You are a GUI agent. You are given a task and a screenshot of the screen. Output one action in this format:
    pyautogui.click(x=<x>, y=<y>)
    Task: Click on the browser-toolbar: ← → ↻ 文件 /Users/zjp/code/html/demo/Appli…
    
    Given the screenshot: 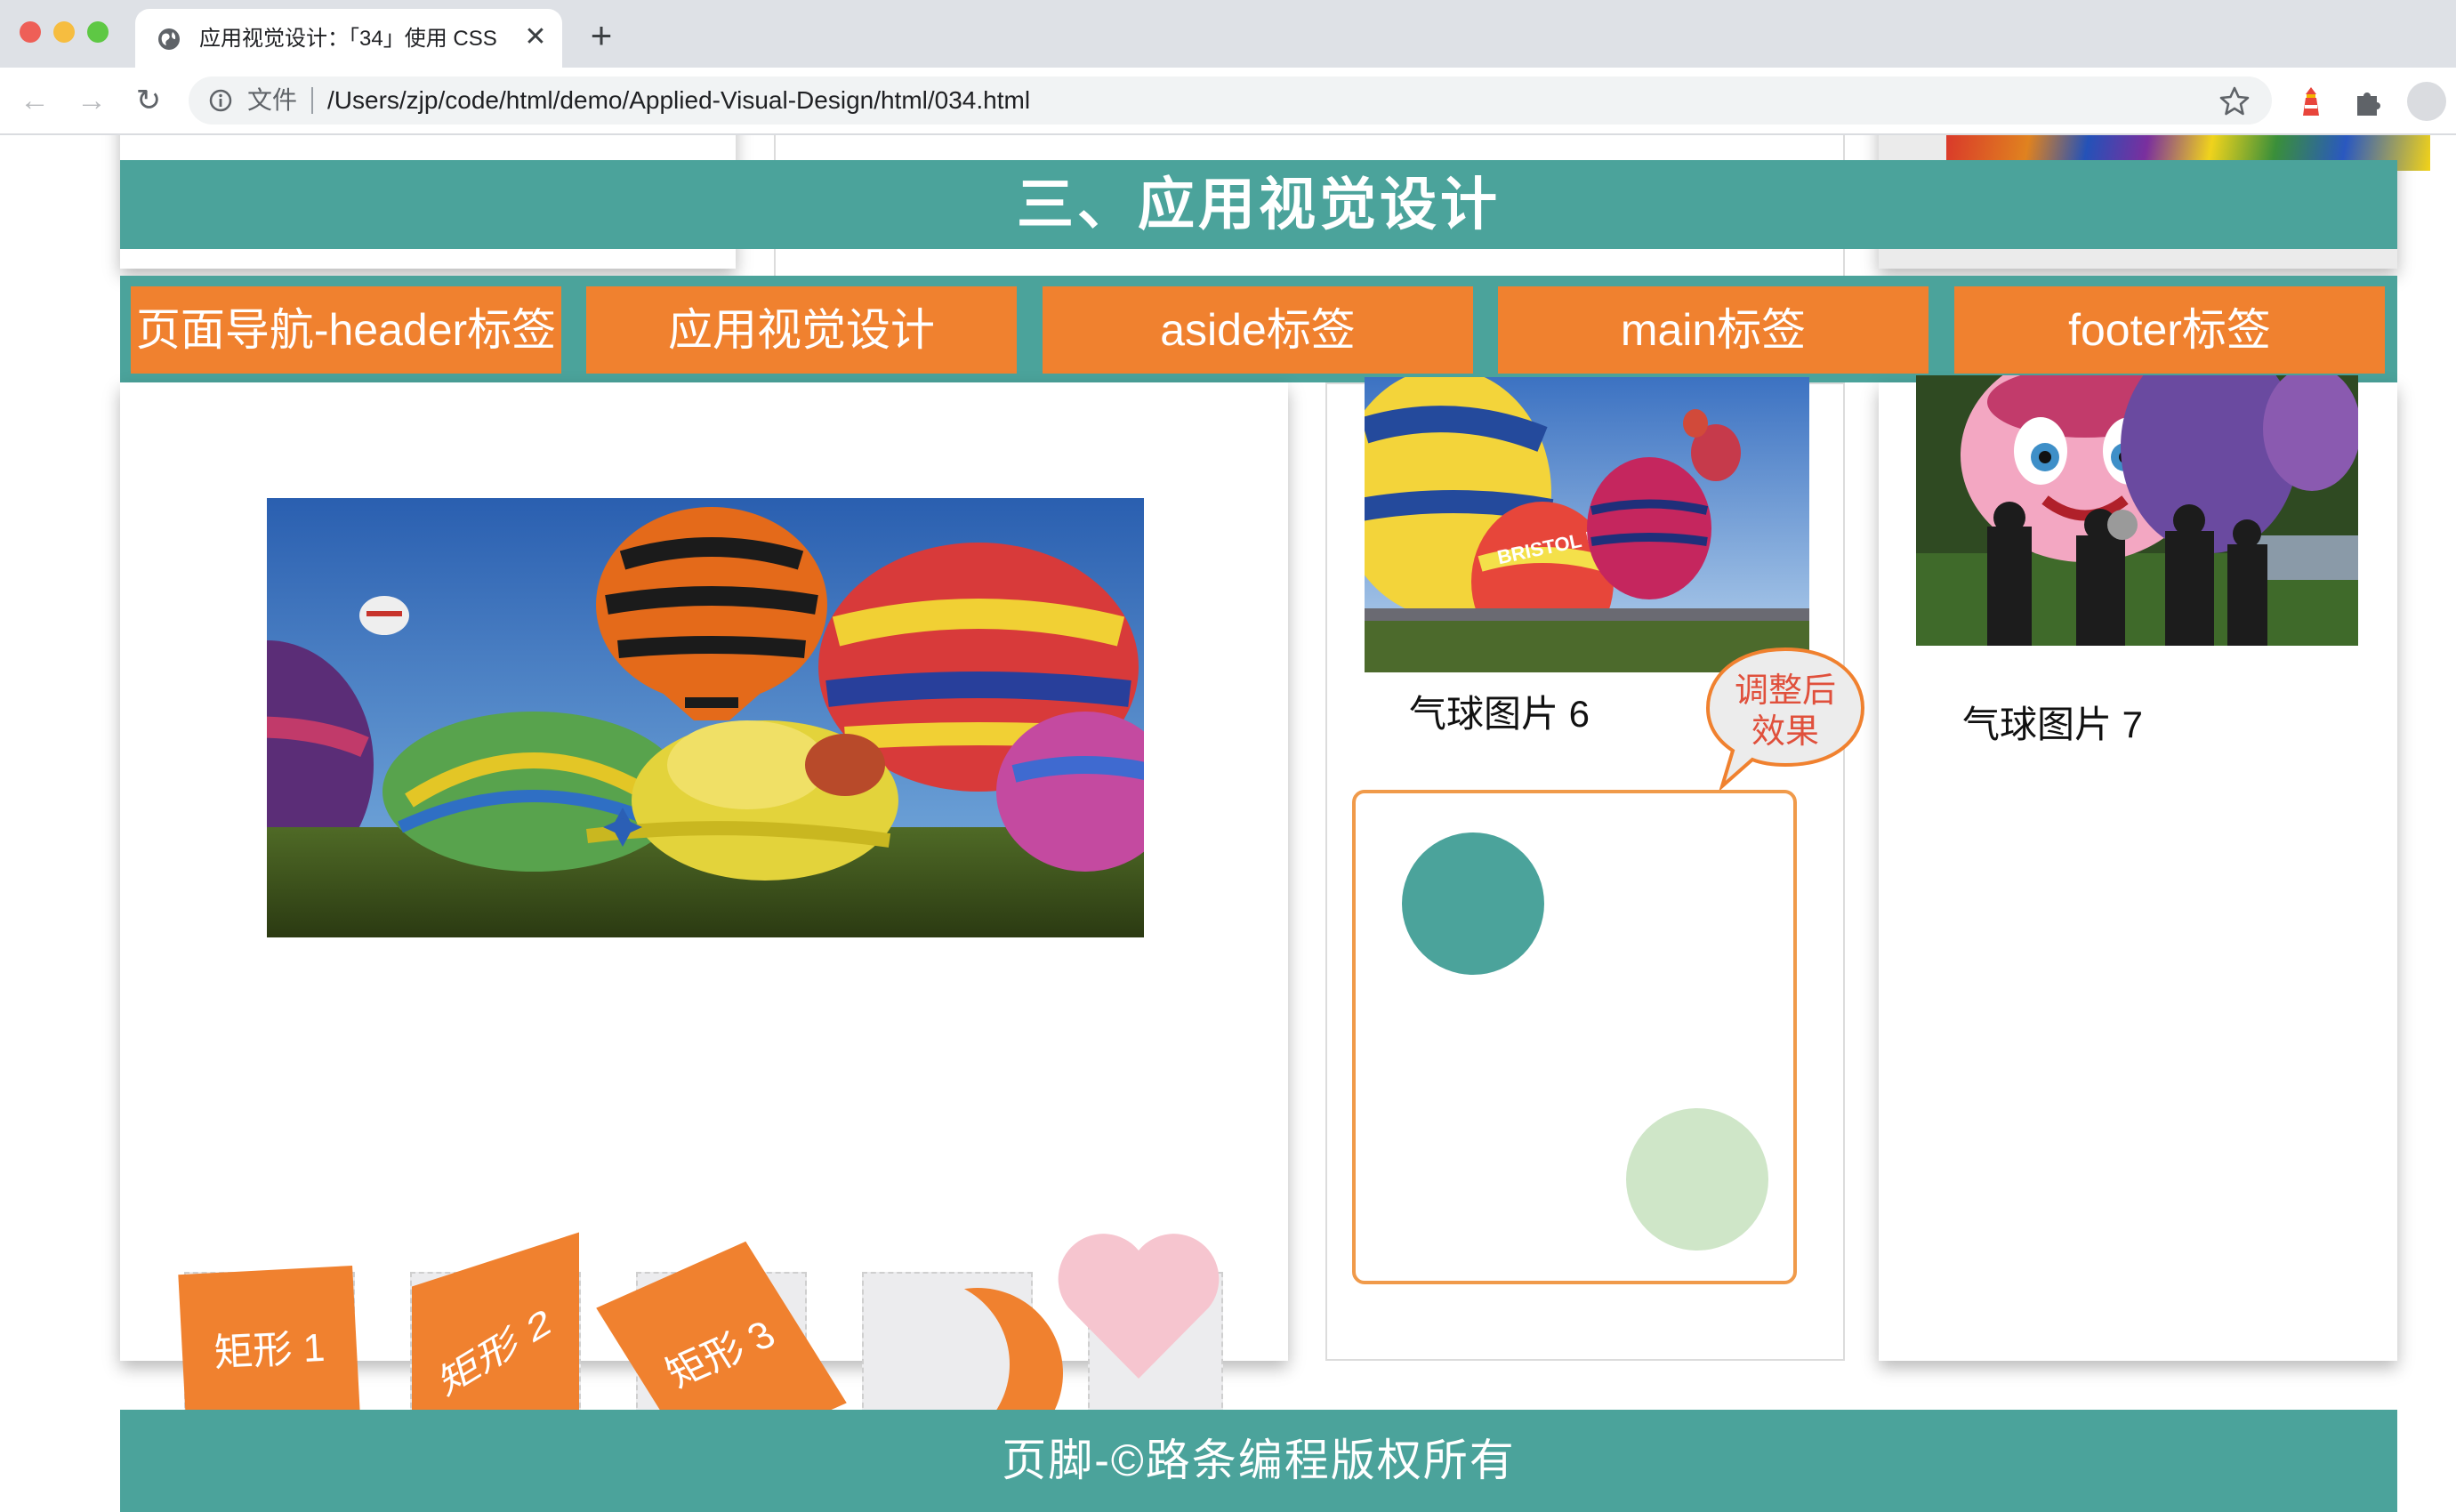 What is the action you would take?
    pyautogui.click(x=1228, y=102)
    